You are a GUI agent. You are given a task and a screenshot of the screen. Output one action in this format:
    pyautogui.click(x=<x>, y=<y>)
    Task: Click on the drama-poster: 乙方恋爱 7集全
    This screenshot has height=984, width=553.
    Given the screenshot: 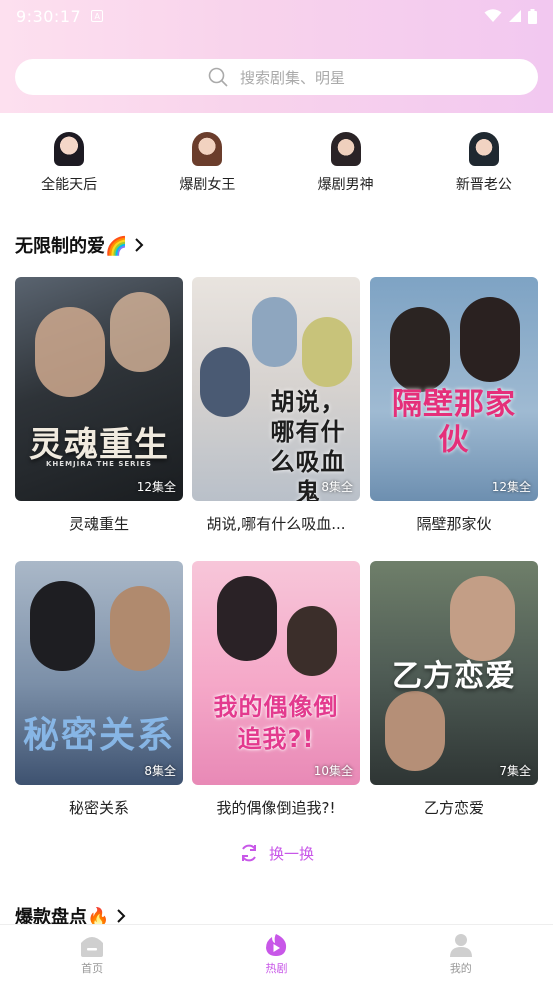 What is the action you would take?
    pyautogui.click(x=454, y=673)
    